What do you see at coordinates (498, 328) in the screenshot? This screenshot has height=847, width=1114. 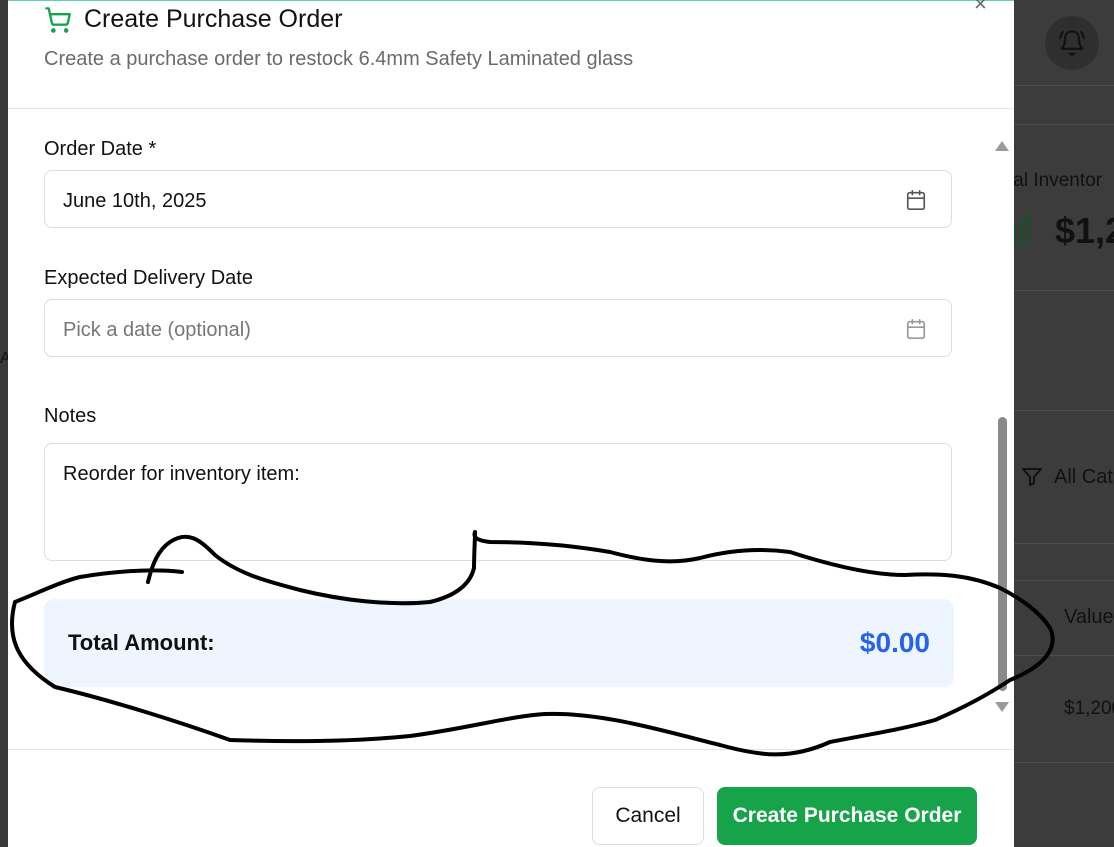 I see `expected-delivery-picker: Pick a date (optional)` at bounding box center [498, 328].